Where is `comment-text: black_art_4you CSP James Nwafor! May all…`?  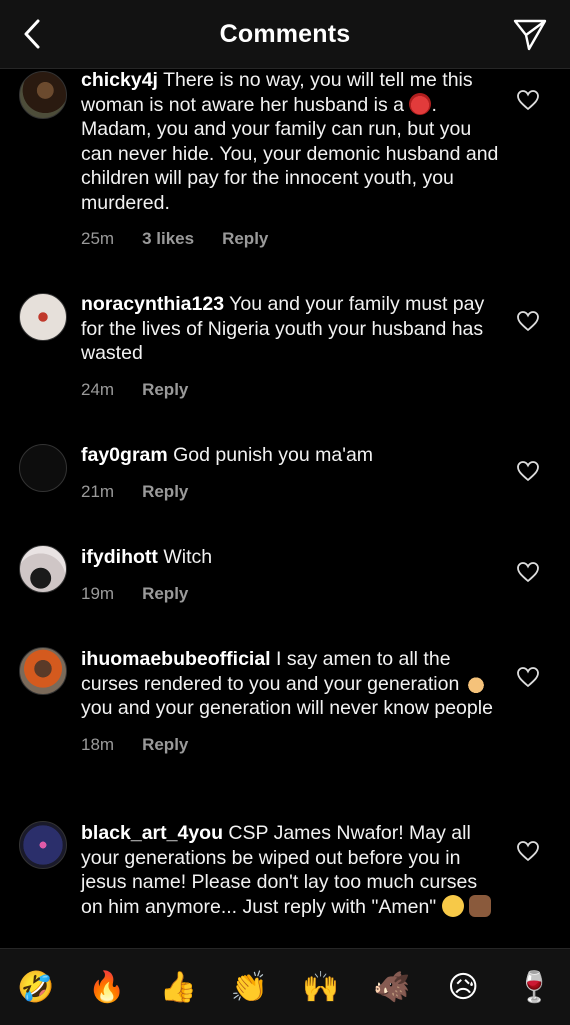 comment-text: black_art_4you CSP James Nwafor! May all… is located at coordinates (291, 870).